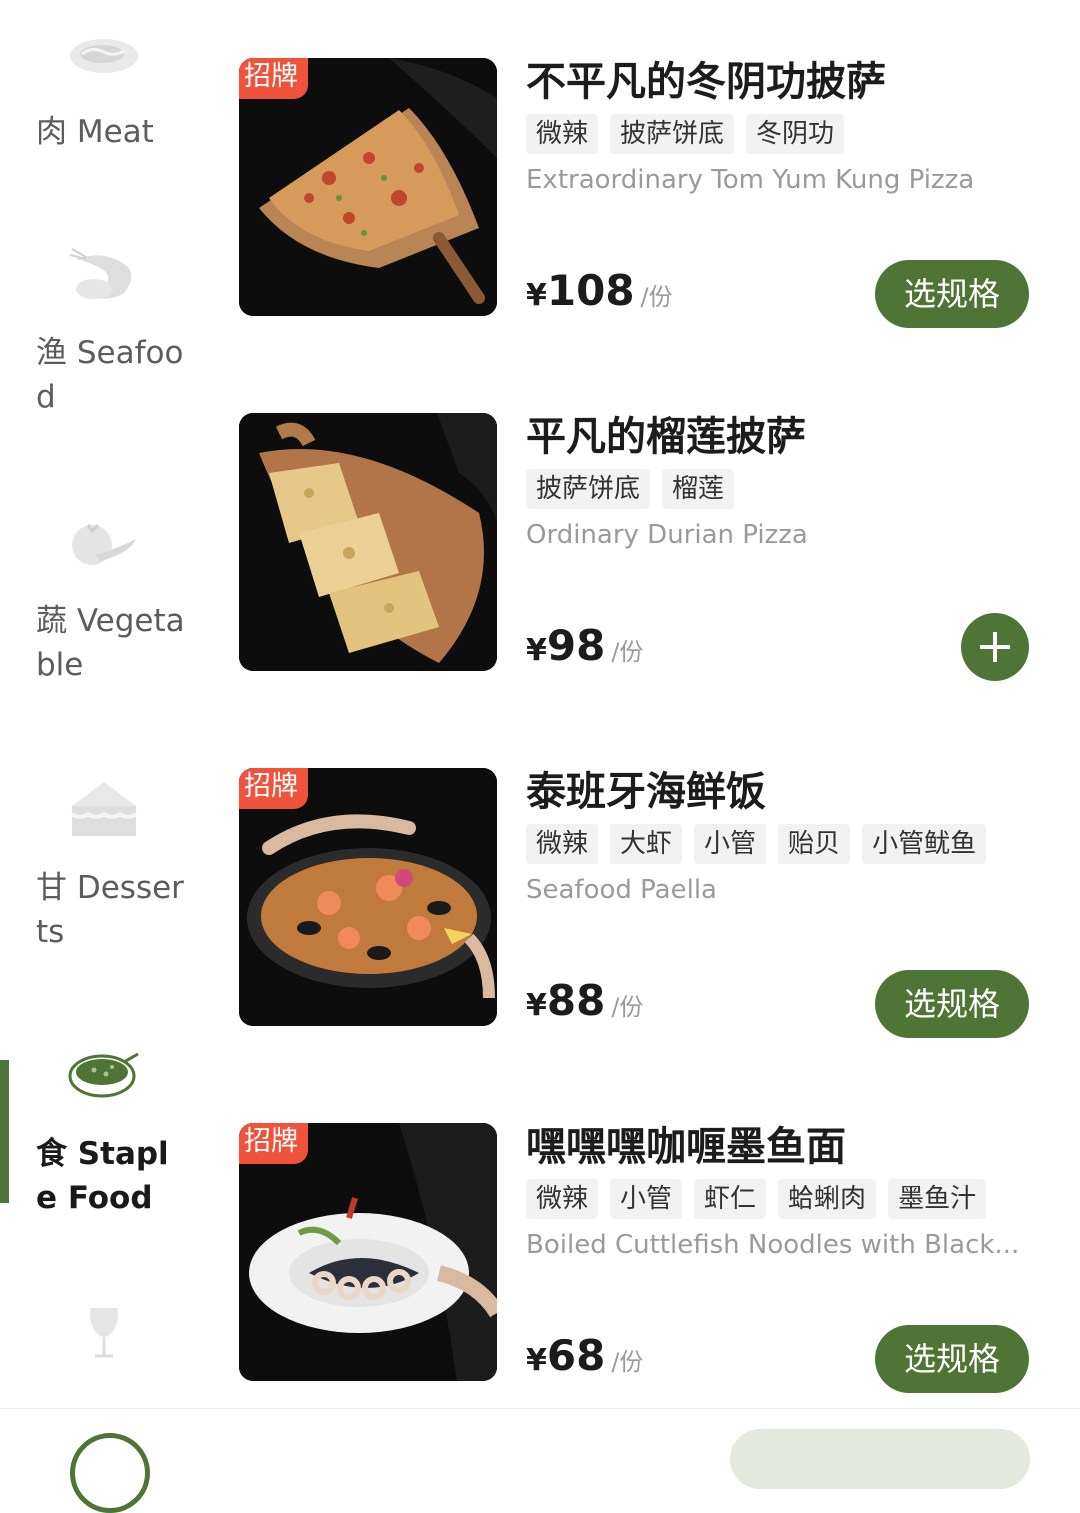 Image resolution: width=1080 pixels, height=1513 pixels. I want to click on dish-price: ¥108/份, so click(599, 290).